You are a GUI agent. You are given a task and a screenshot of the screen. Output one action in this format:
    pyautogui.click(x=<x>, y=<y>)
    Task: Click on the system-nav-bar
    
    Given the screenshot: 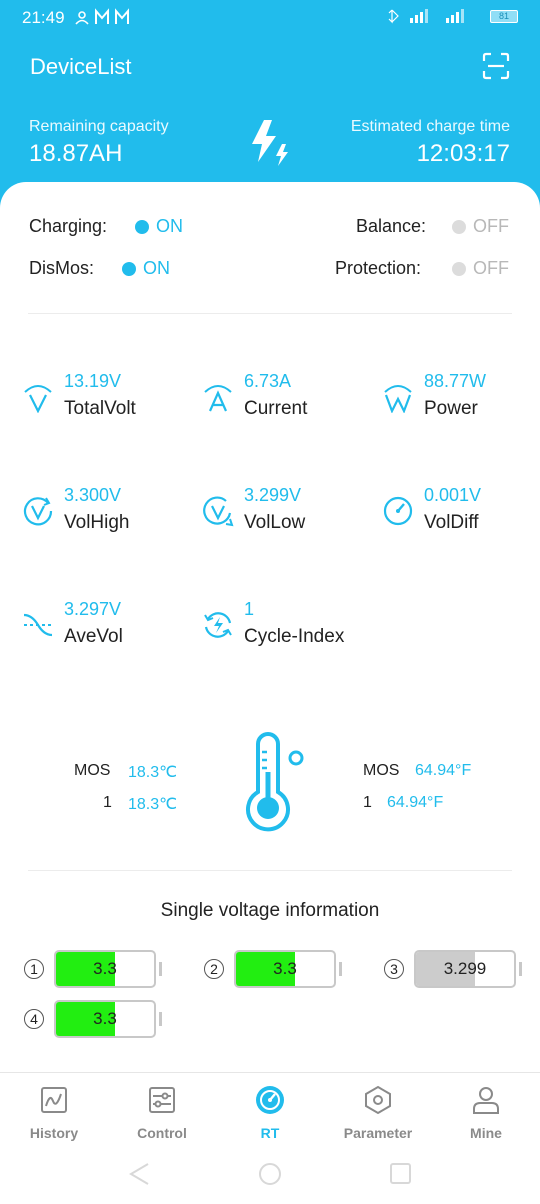 What is the action you would take?
    pyautogui.click(x=270, y=1174)
    